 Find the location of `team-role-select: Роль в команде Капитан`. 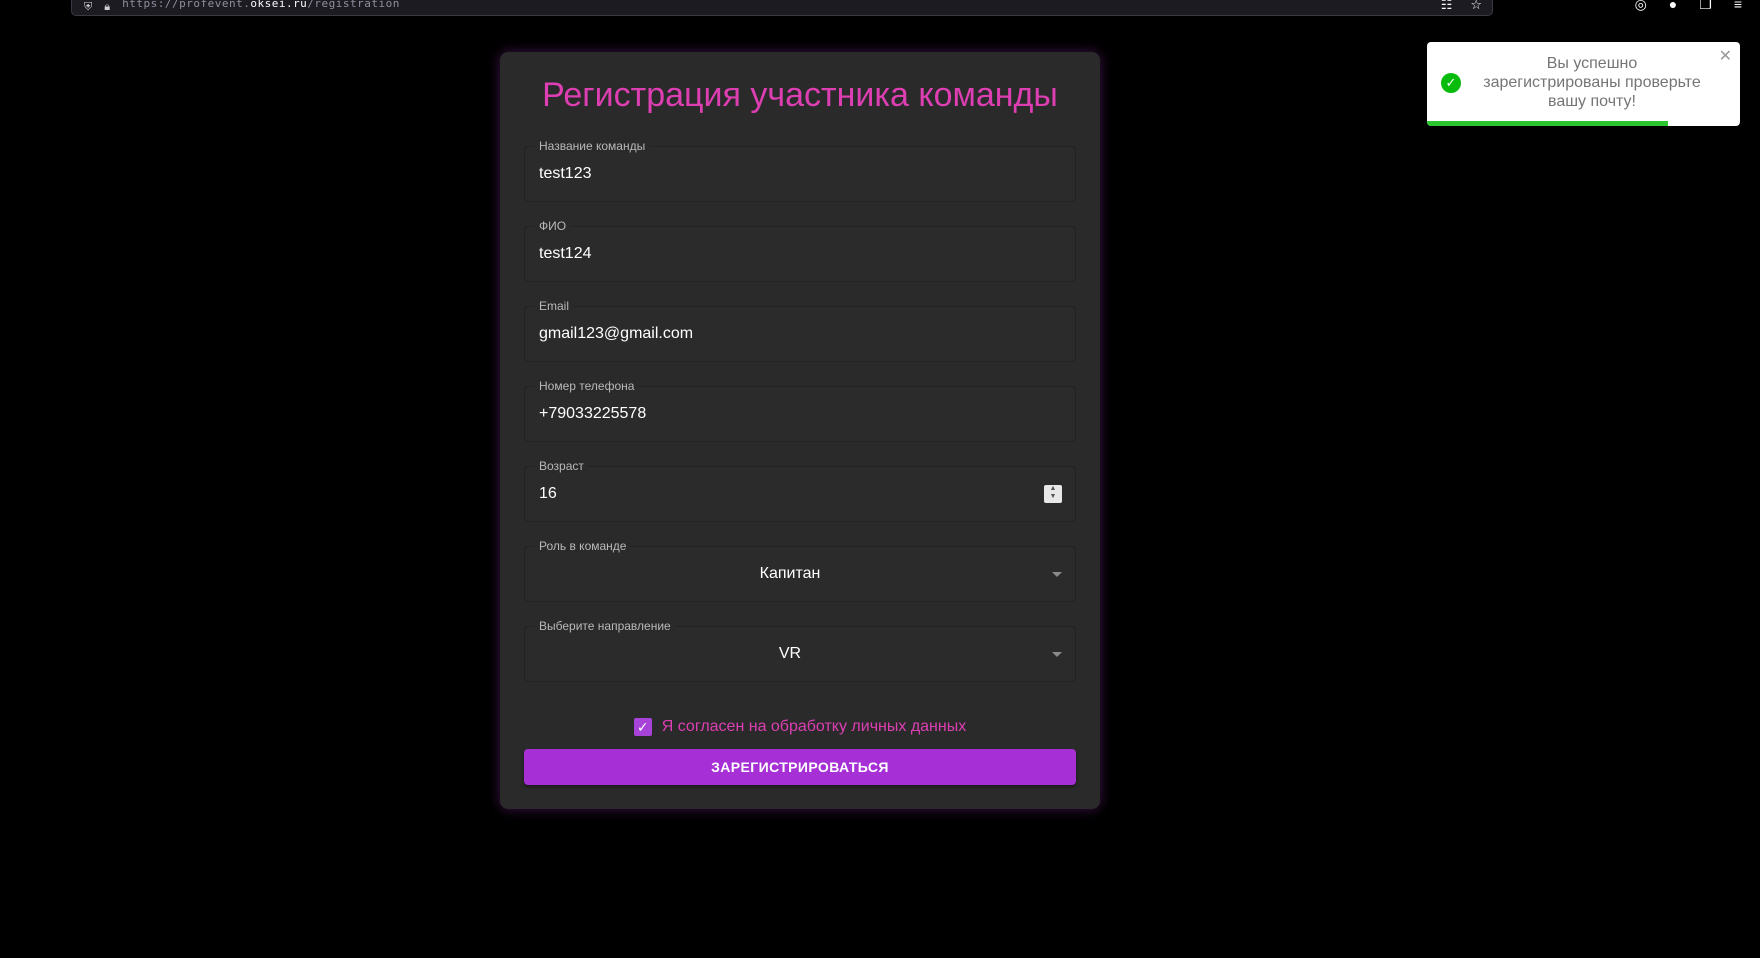

team-role-select: Роль в команде Капитан is located at coordinates (800, 570).